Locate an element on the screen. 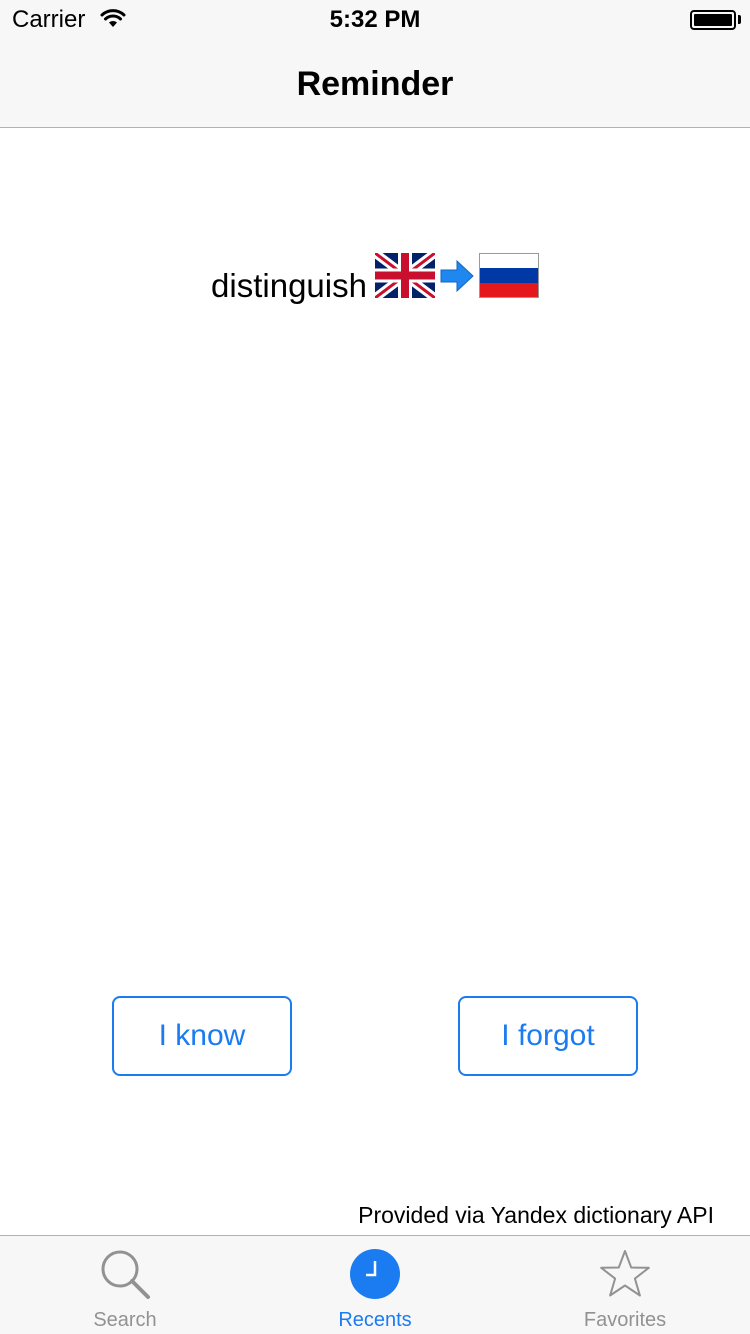  battery-icon is located at coordinates (713, 20).